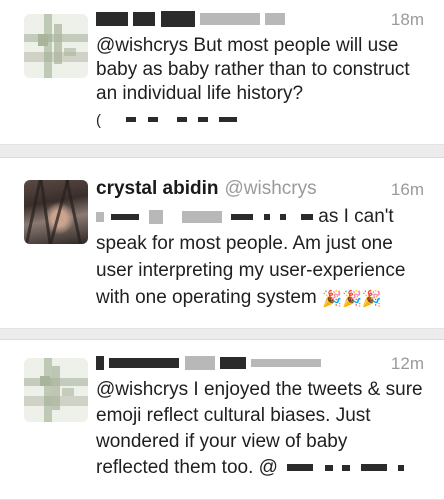 This screenshot has width=444, height=500. I want to click on text-line: with one operating system 🎉🎉🎉, so click(261, 299).